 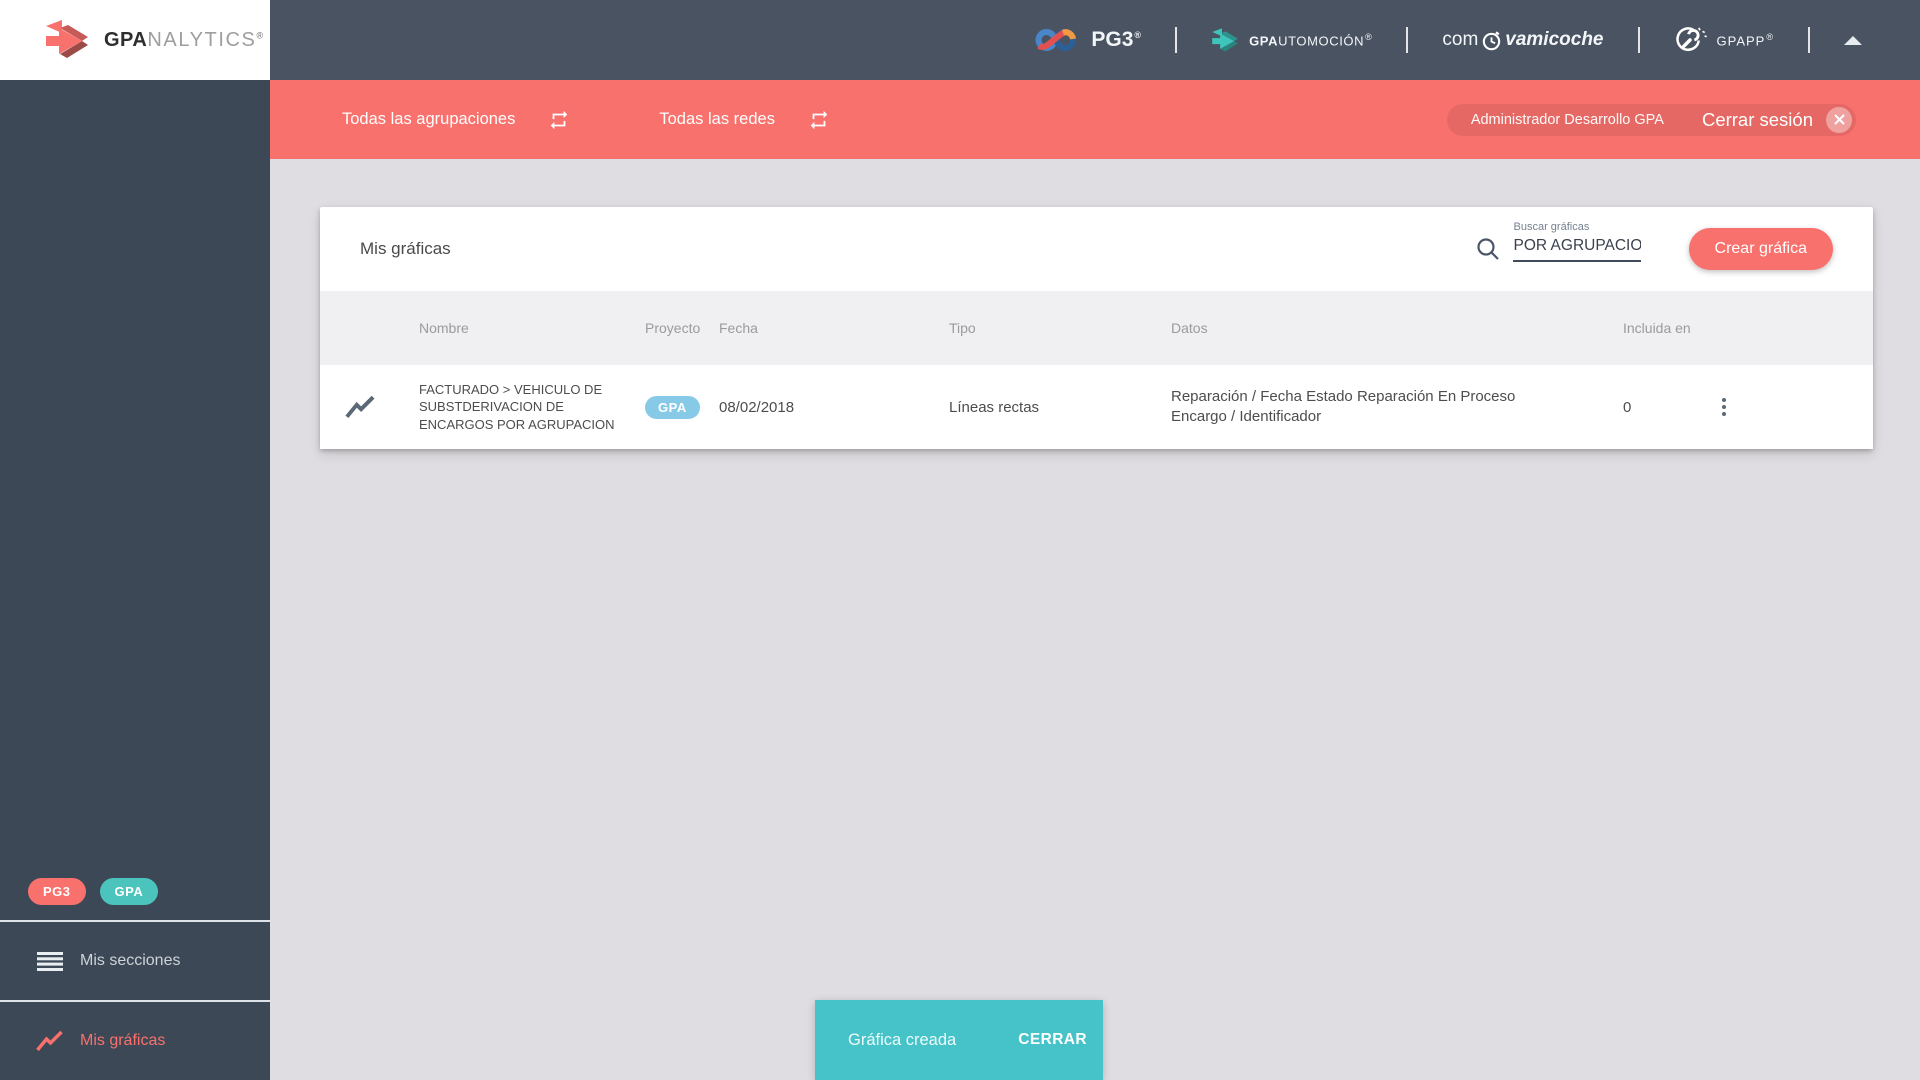 I want to click on search-label: Buscar gráficas, so click(x=1551, y=226).